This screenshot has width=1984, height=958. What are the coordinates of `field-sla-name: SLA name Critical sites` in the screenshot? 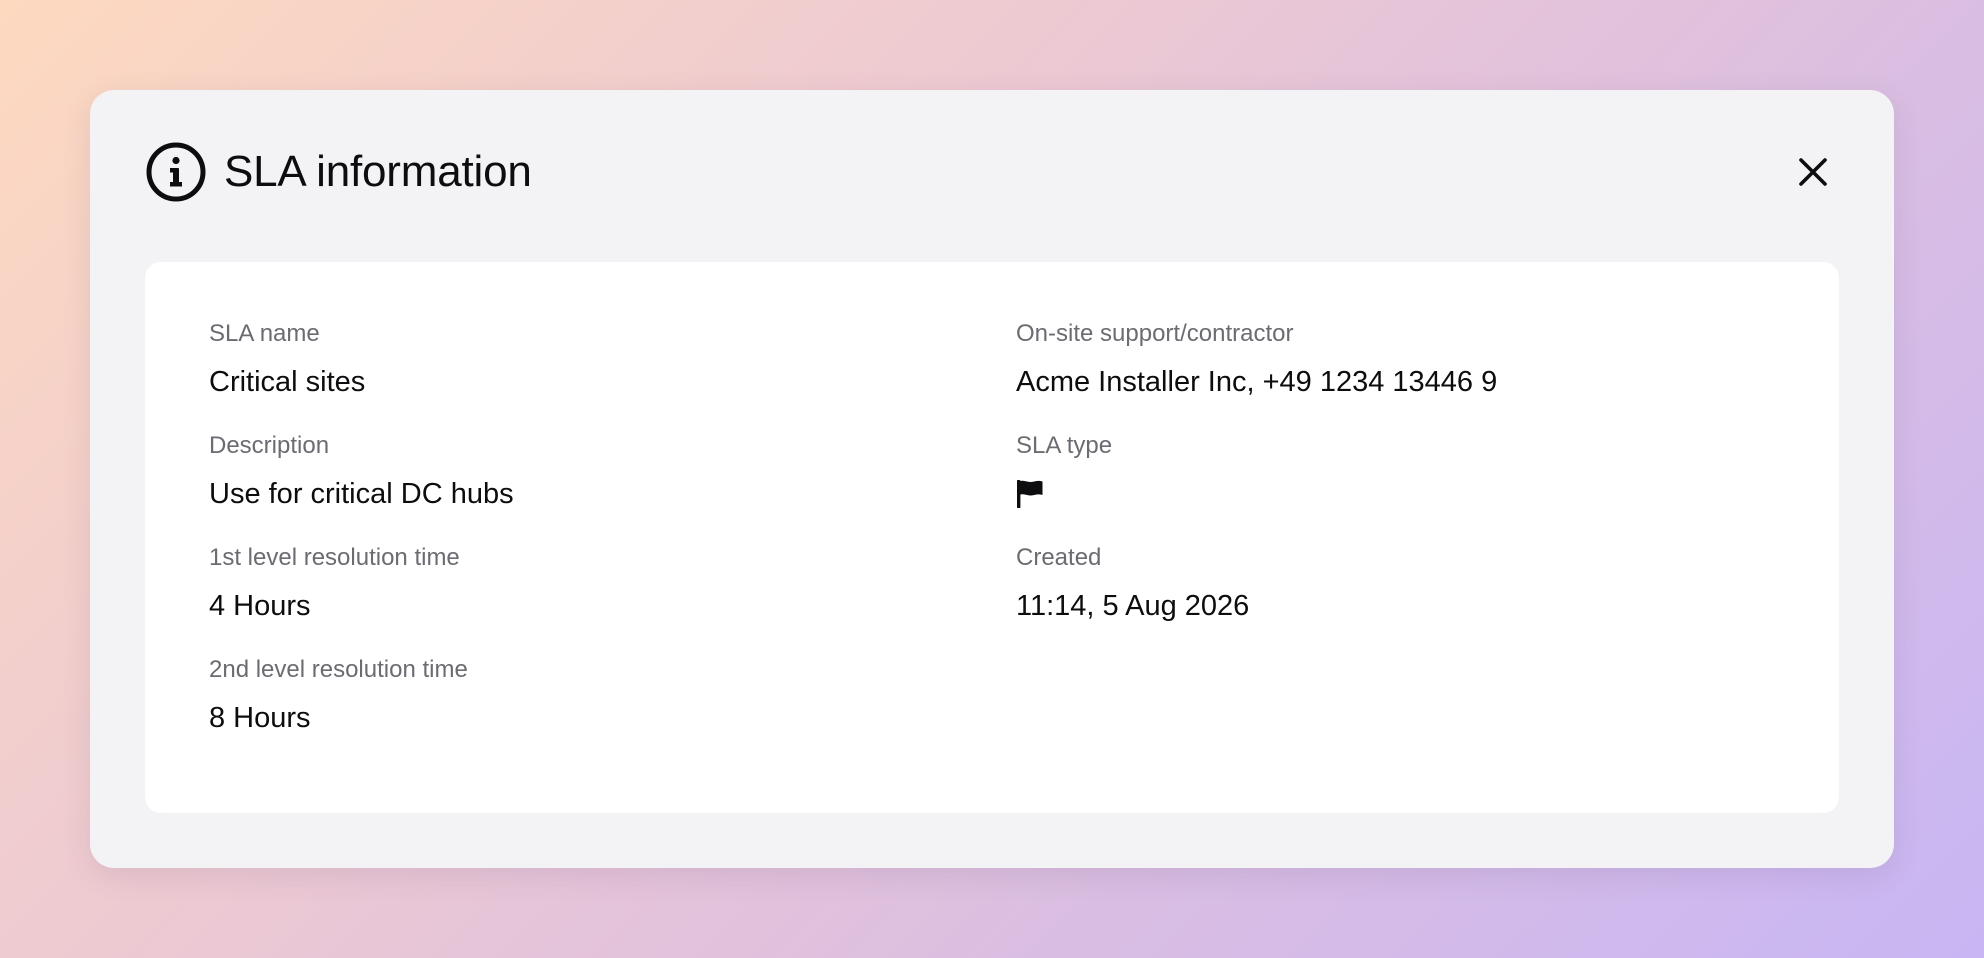 It's located at (589, 374).